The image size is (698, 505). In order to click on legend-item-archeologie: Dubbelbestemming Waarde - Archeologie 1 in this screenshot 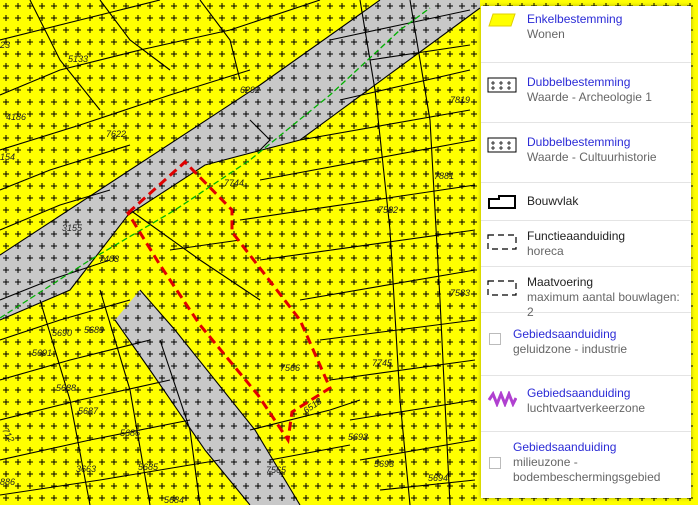, I will do `click(586, 93)`.